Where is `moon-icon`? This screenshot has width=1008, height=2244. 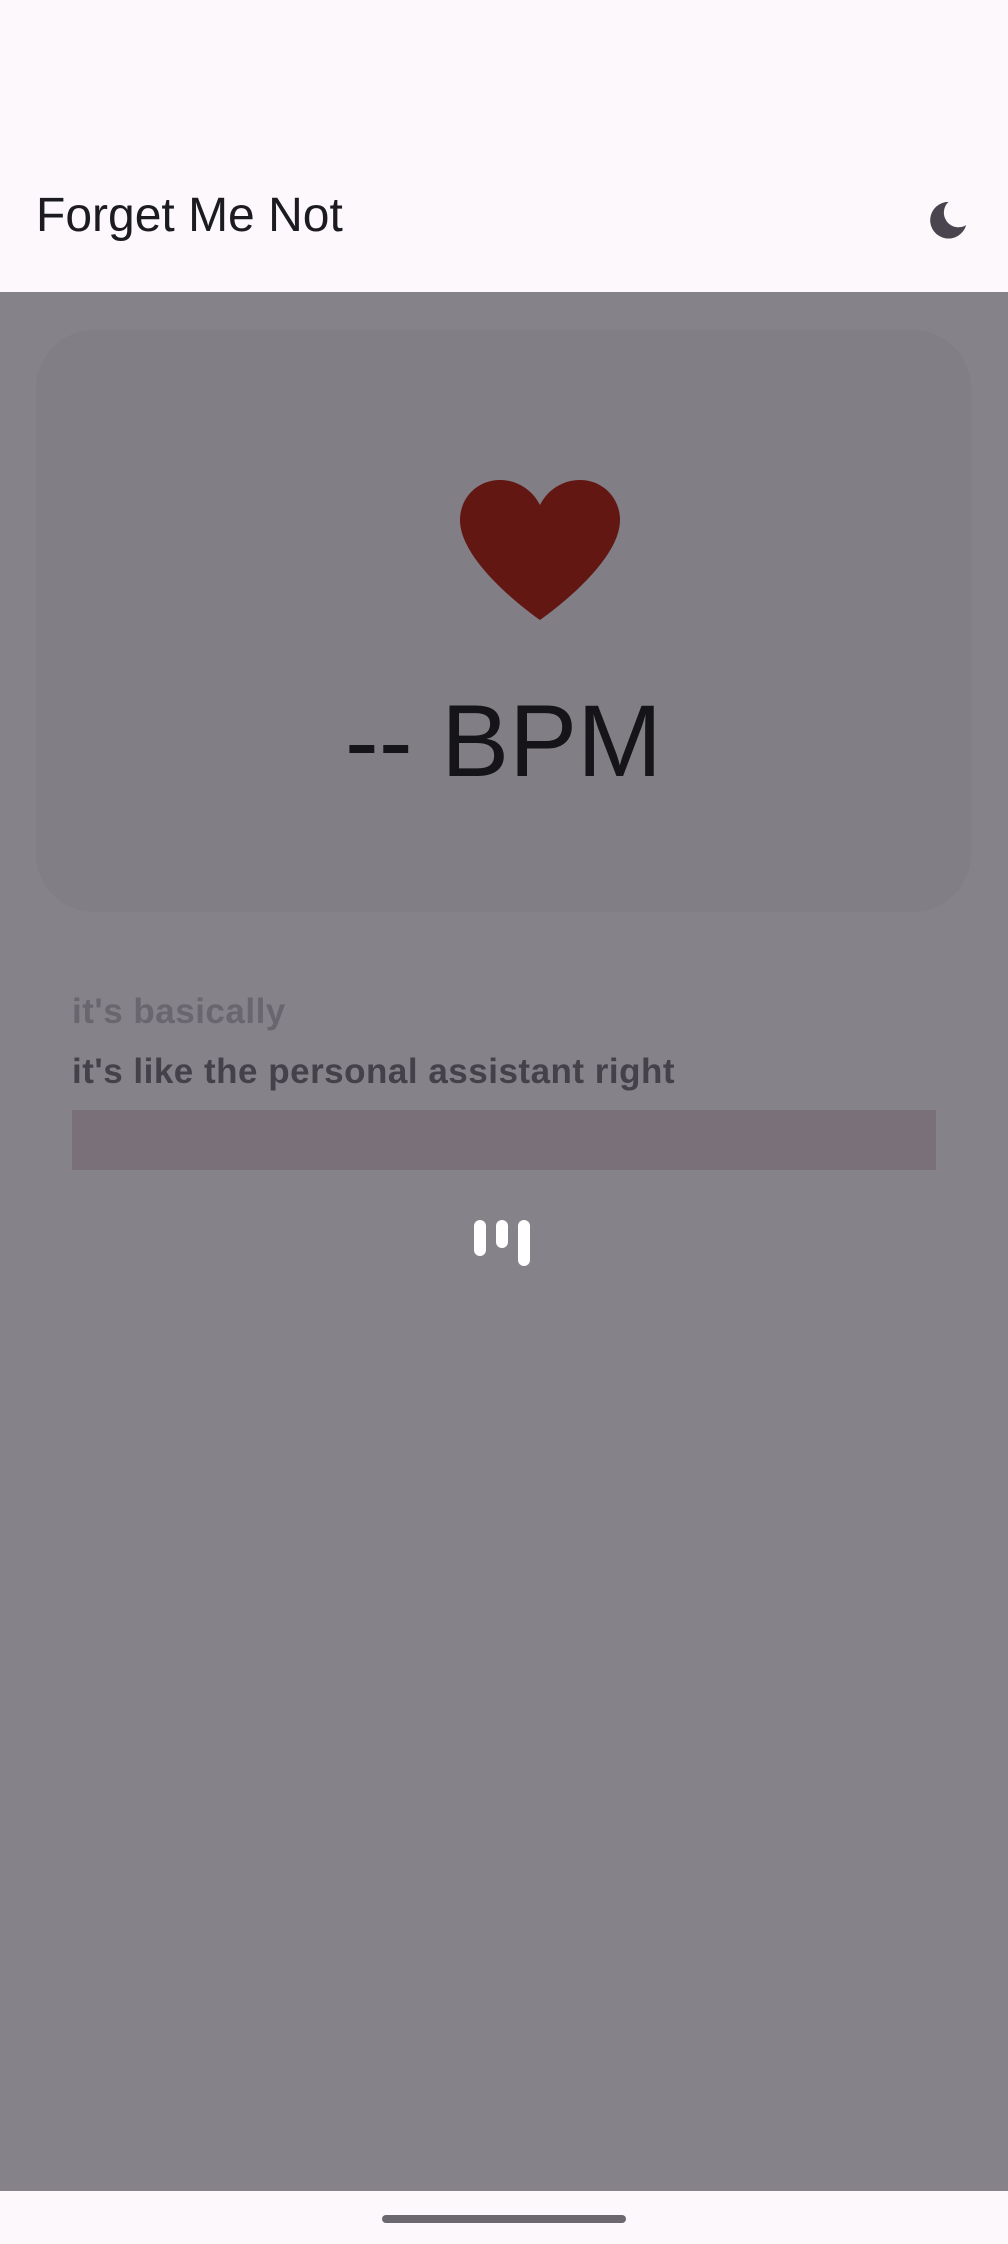 moon-icon is located at coordinates (948, 220).